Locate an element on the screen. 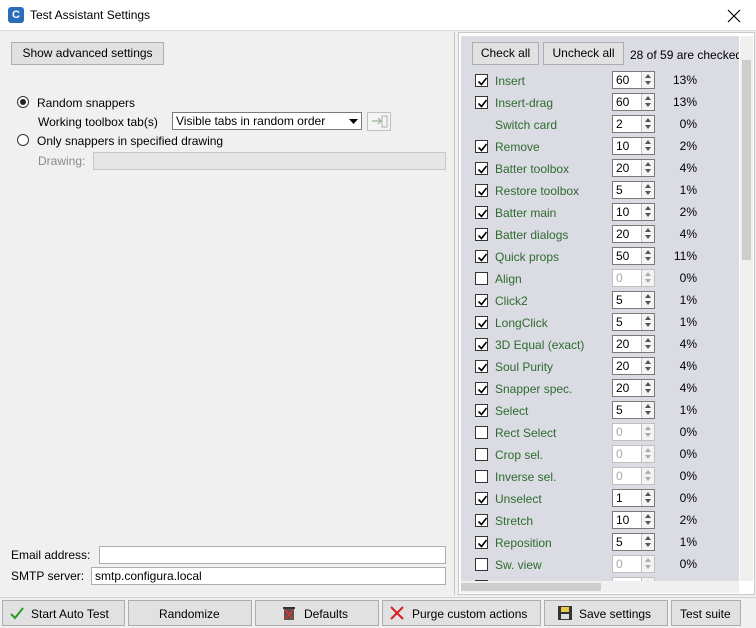 The image size is (756, 628). horizontal-scroll-thumb is located at coordinates (531, 587).